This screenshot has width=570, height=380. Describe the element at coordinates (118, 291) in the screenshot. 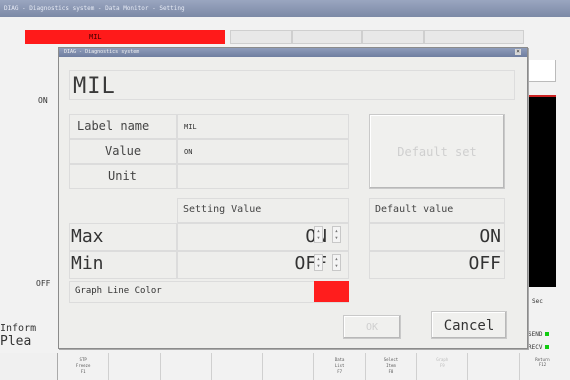

I see `graph-line-color-label: Graph Line Color` at that location.